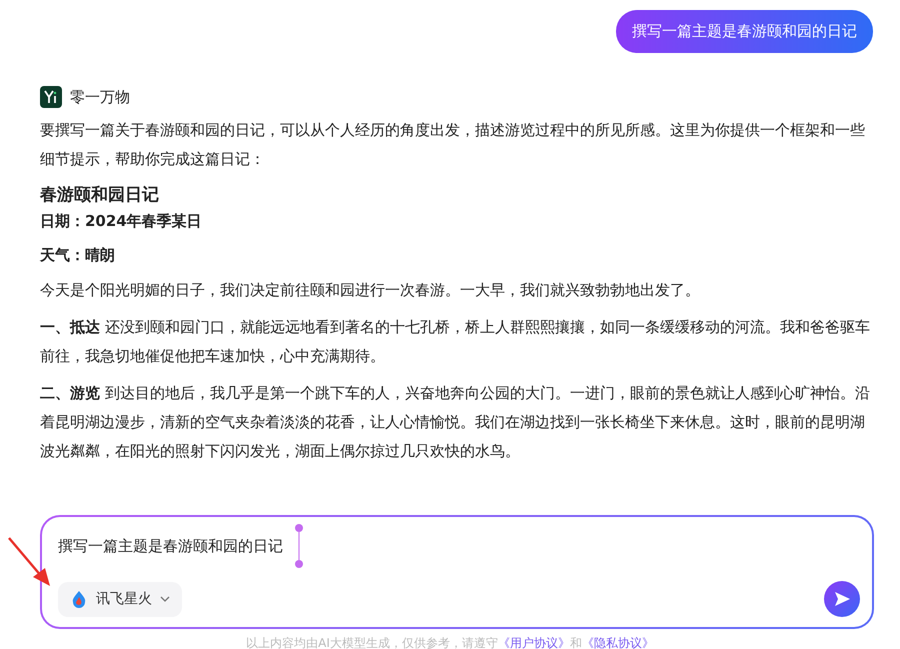 The height and width of the screenshot is (649, 900). What do you see at coordinates (534, 642) in the screenshot?
I see `agreement-link: 《用户协议》` at bounding box center [534, 642].